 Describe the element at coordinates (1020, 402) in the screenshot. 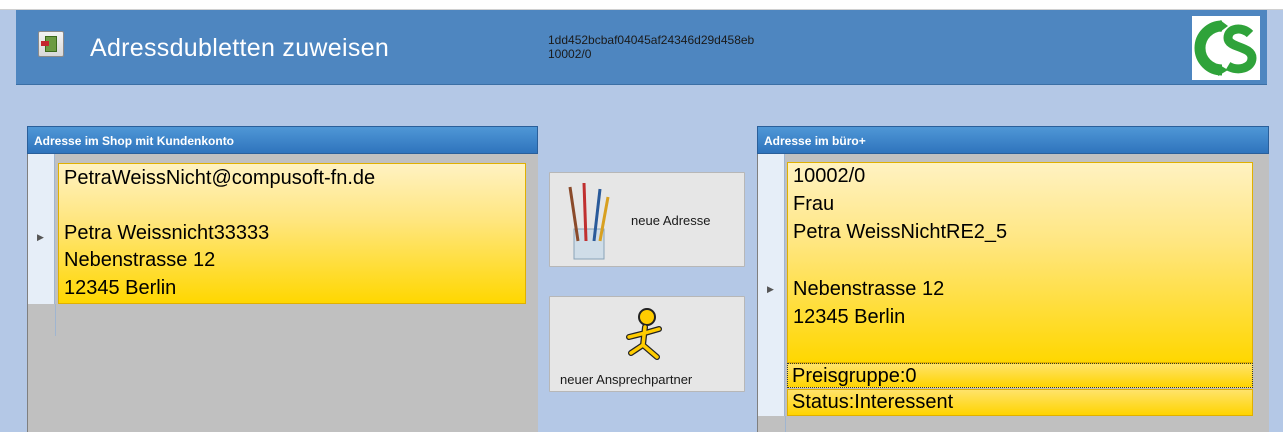

I see `status-cell: Status:Interessent` at that location.